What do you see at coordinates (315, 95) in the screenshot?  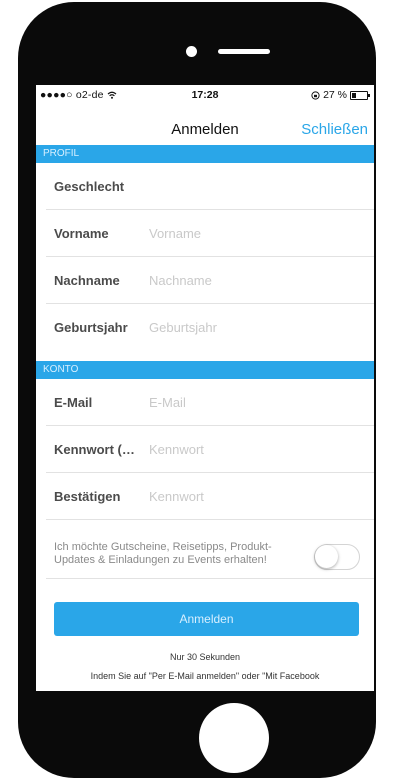 I see `rotation-lock-icon` at bounding box center [315, 95].